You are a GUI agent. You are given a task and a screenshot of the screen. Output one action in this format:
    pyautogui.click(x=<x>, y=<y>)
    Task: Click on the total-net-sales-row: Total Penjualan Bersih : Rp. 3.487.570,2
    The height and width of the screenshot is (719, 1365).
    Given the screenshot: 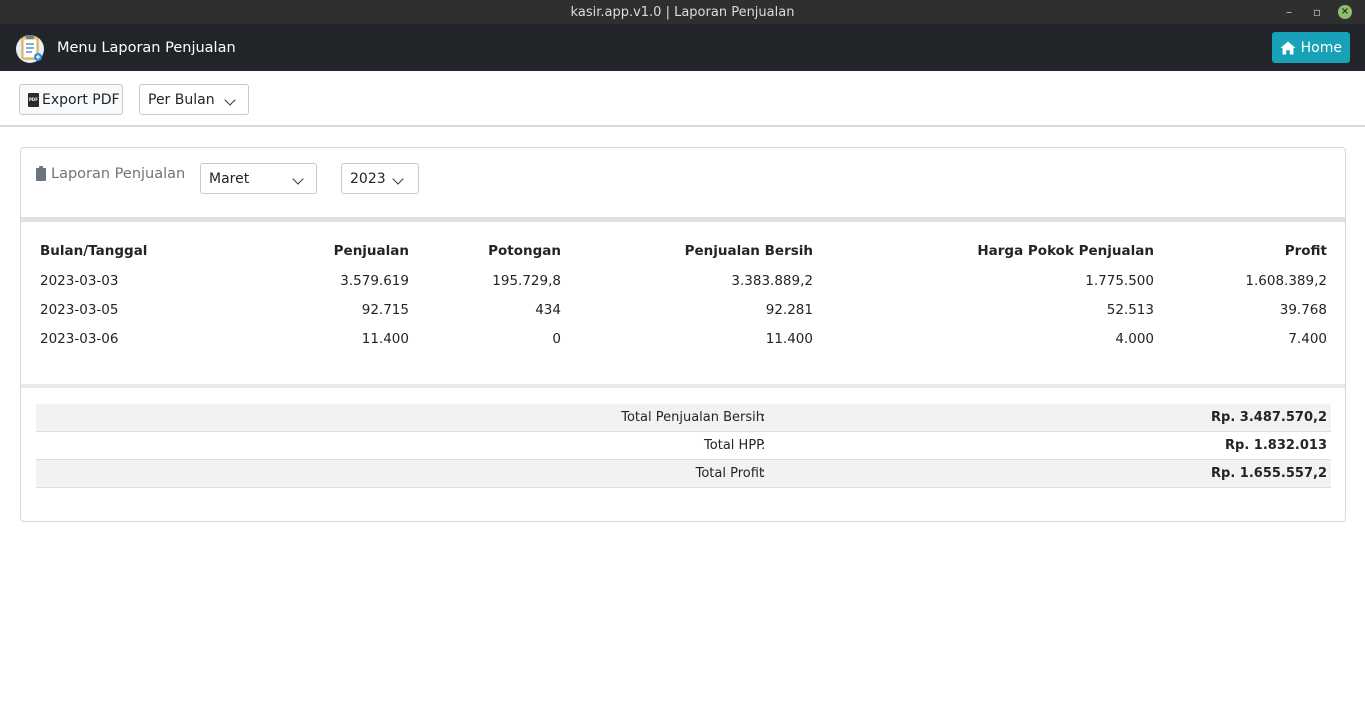 What is the action you would take?
    pyautogui.click(x=683, y=418)
    